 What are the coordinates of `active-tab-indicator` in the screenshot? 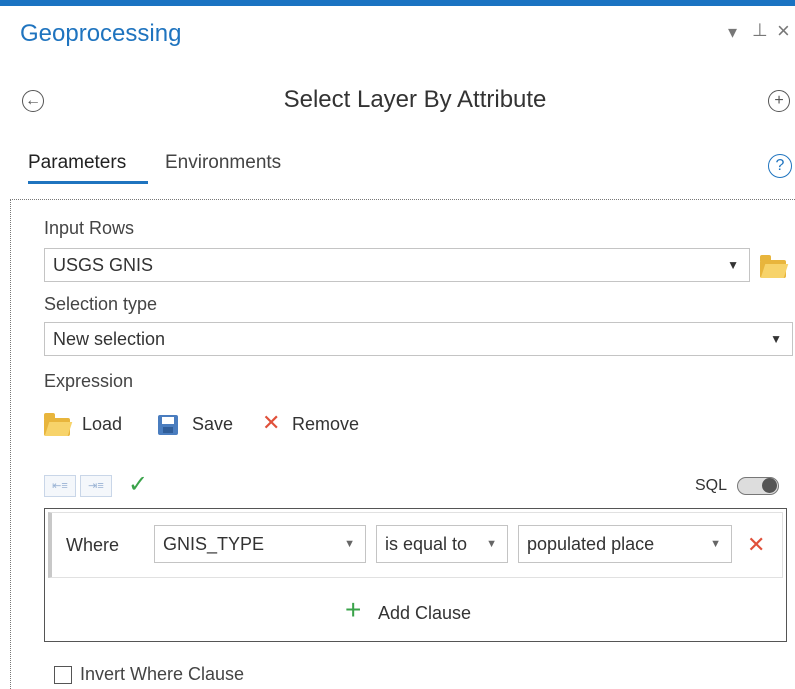 It's located at (88, 182).